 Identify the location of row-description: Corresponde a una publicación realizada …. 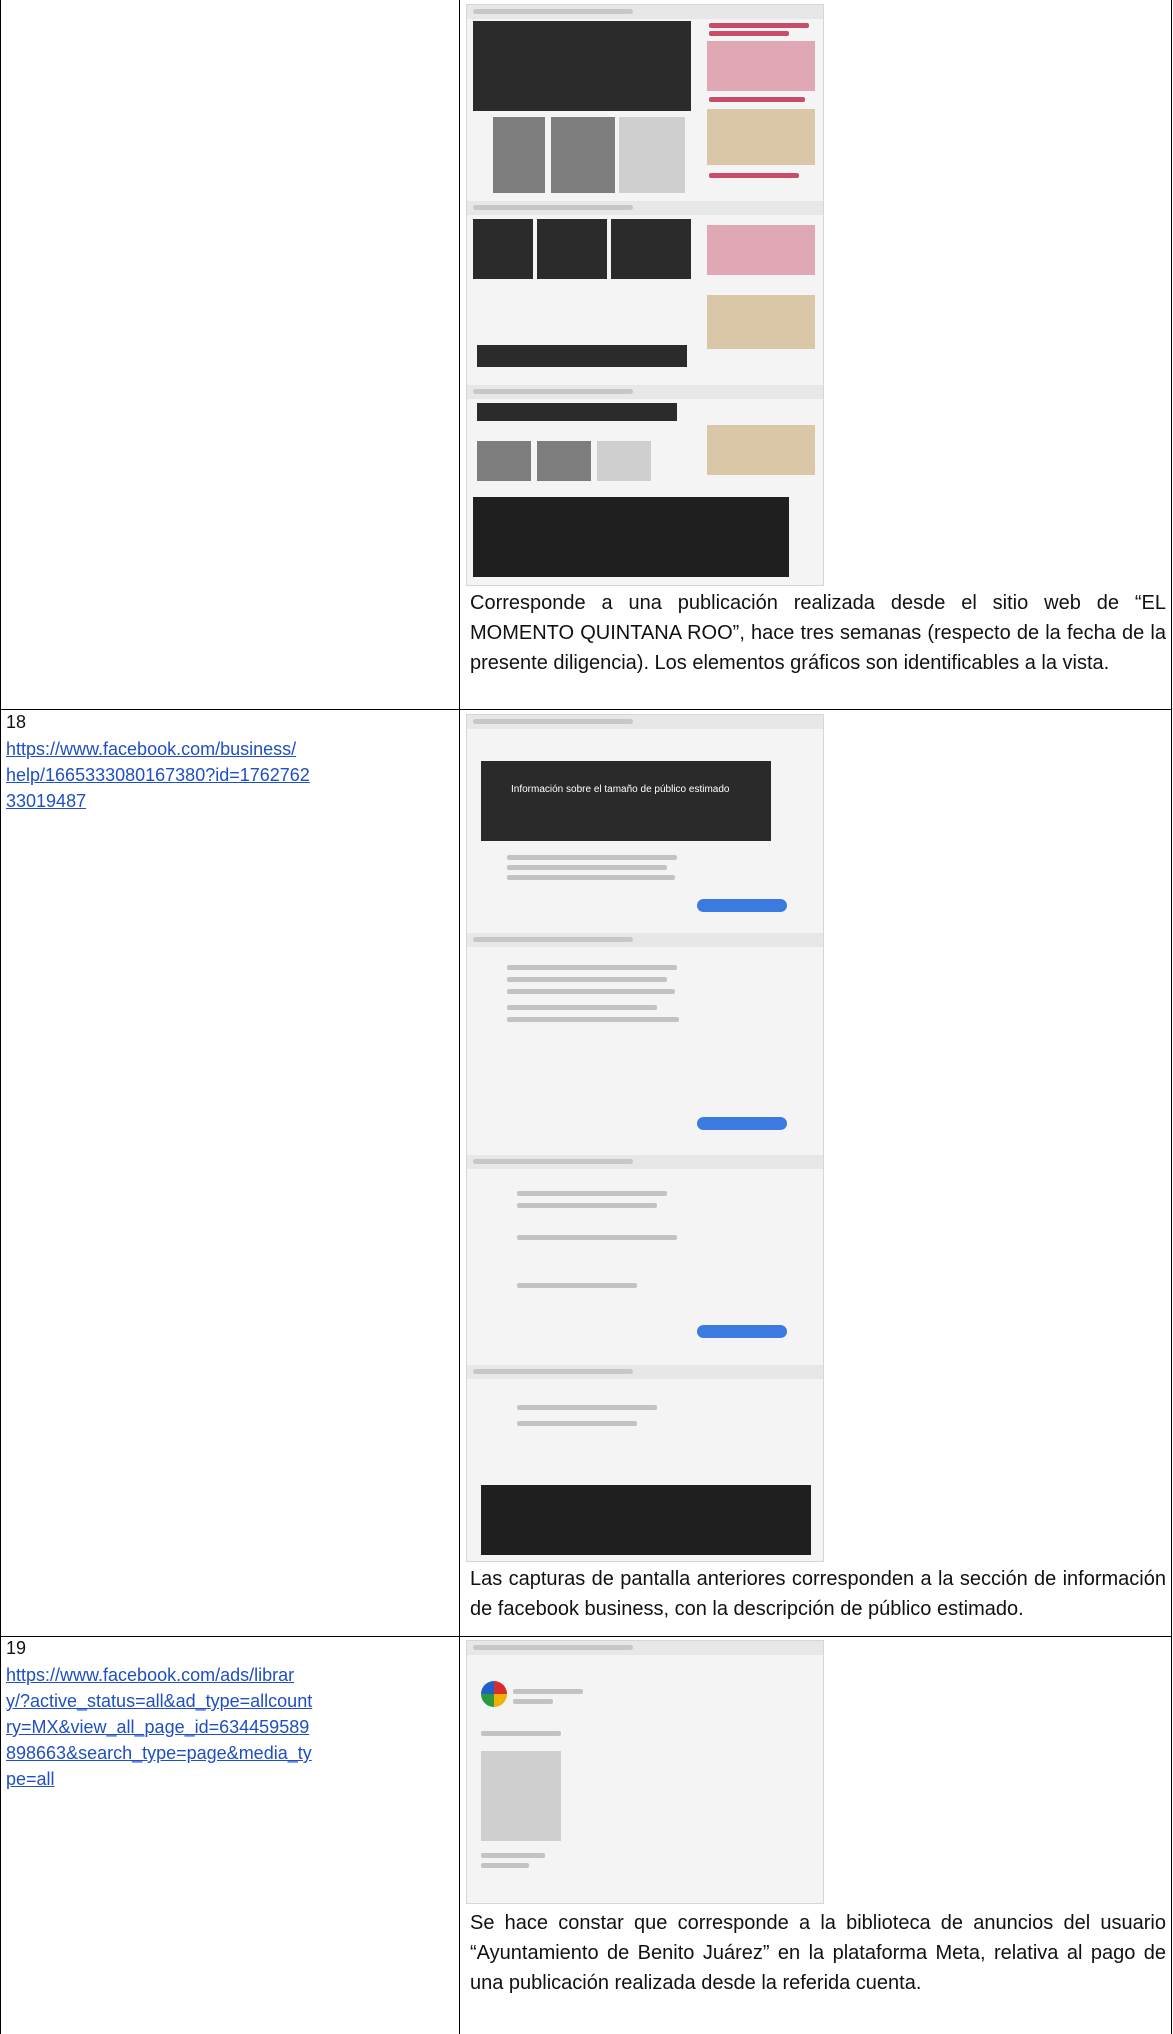
(818, 633).